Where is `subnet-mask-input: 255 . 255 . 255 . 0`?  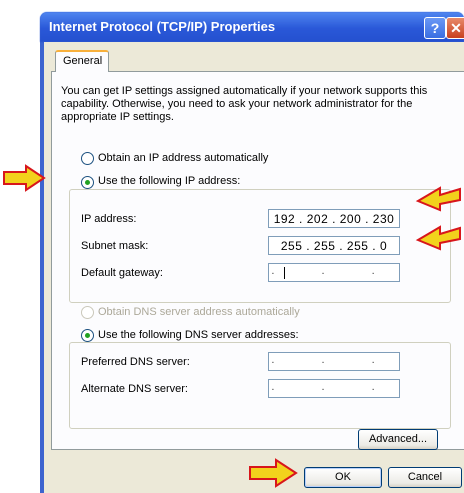 subnet-mask-input: 255 . 255 . 255 . 0 is located at coordinates (334, 245).